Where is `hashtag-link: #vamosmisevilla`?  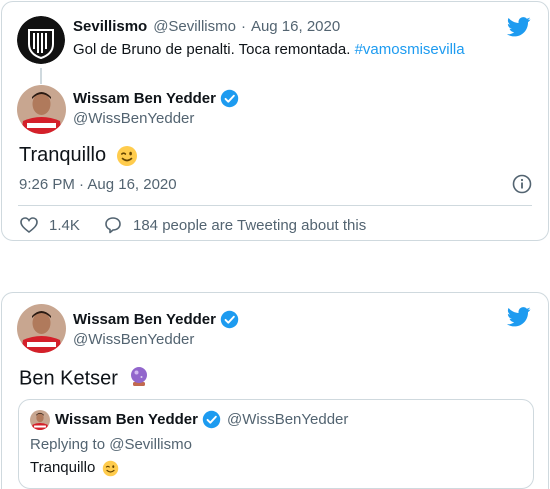
hashtag-link: #vamosmisevilla is located at coordinates (410, 49).